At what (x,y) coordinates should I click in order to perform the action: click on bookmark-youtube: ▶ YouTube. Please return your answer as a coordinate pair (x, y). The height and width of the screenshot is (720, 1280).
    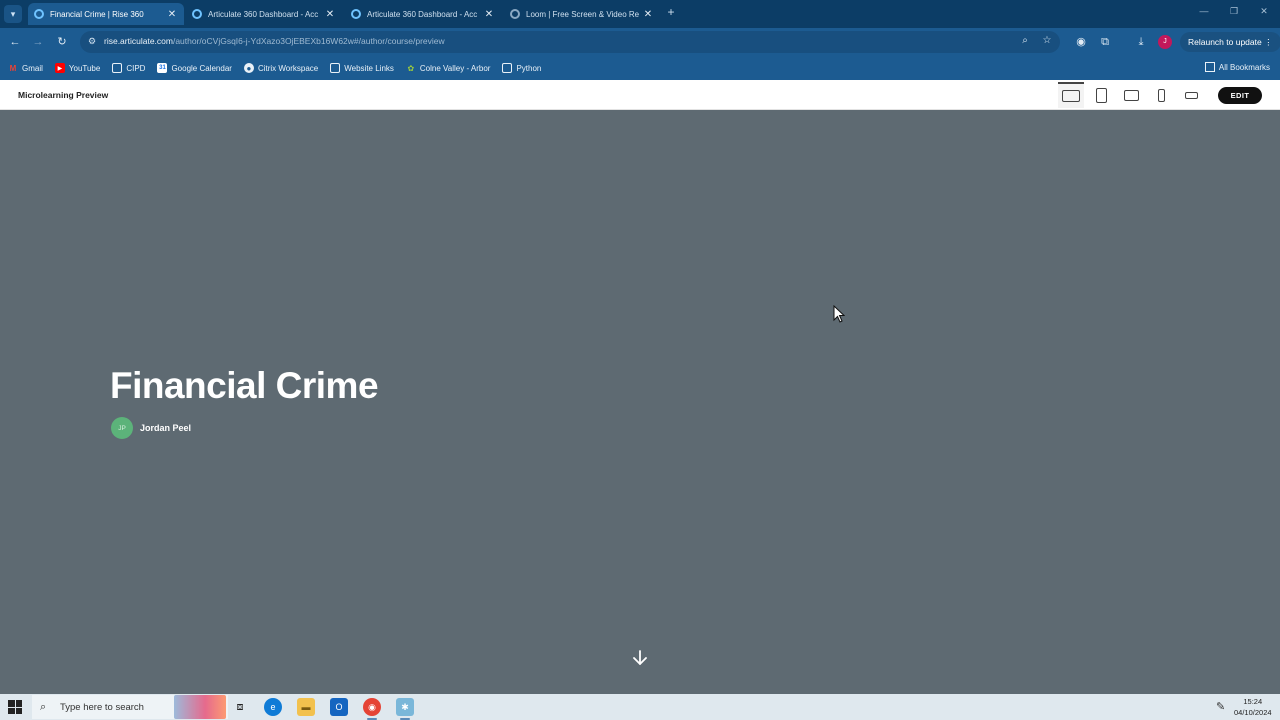
    Looking at the image, I should click on (77, 68).